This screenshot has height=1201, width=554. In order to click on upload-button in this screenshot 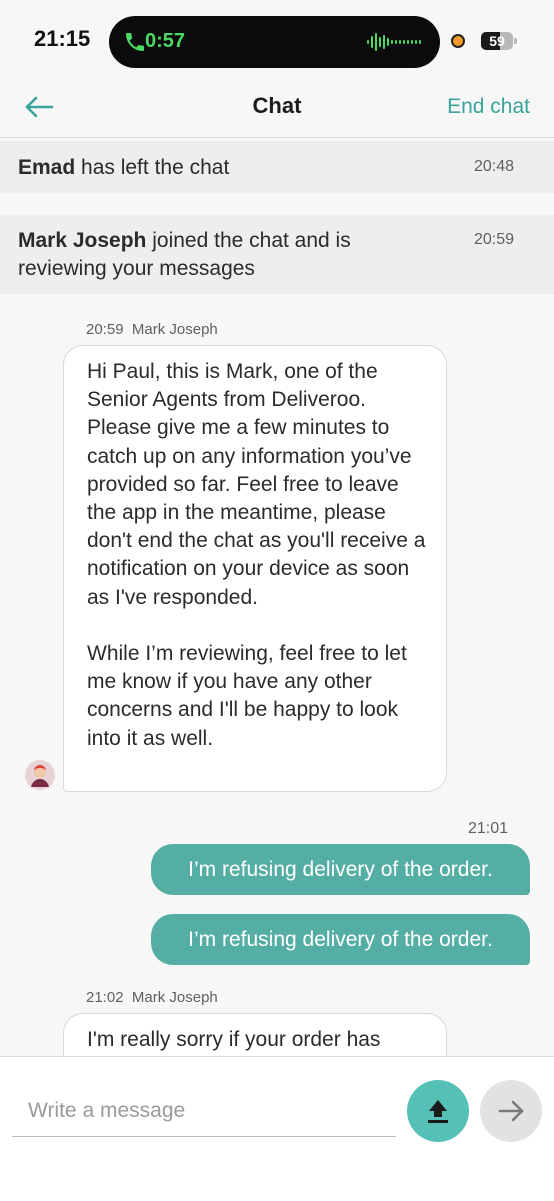, I will do `click(438, 1111)`.